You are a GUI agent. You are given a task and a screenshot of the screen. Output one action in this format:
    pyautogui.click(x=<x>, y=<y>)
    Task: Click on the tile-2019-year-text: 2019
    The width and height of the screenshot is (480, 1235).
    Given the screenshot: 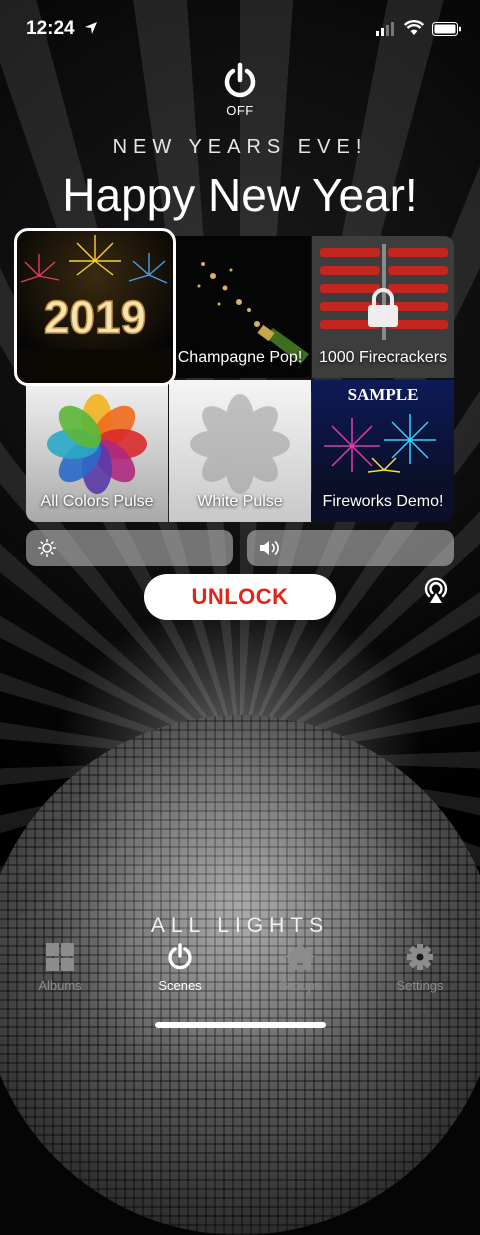 What is the action you would take?
    pyautogui.click(x=95, y=317)
    